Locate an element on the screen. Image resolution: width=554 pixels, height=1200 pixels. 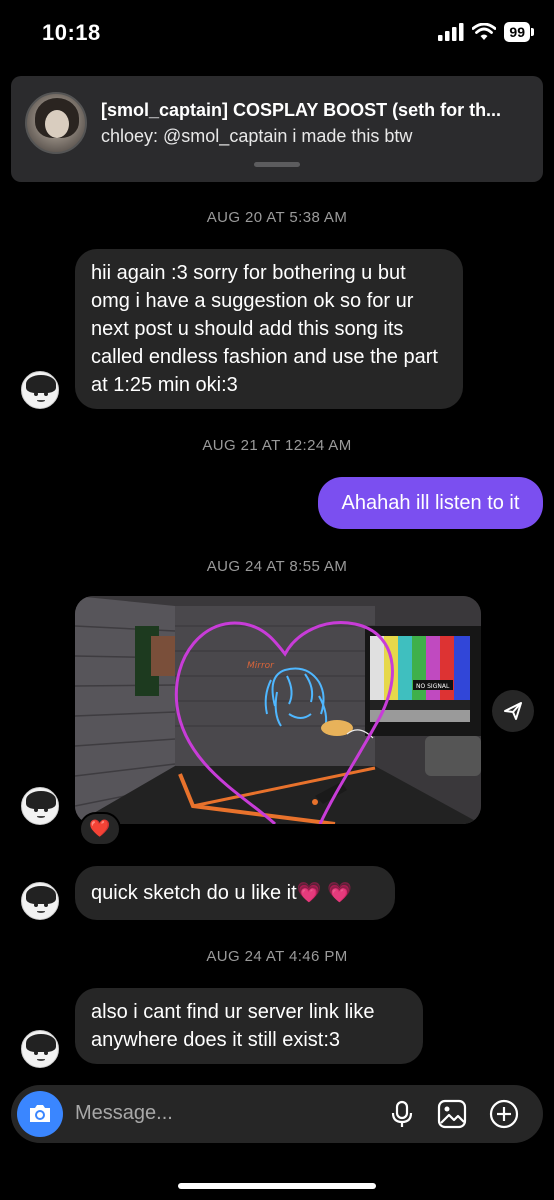
mirror-label: Mirror is located at coordinates (261, 666).